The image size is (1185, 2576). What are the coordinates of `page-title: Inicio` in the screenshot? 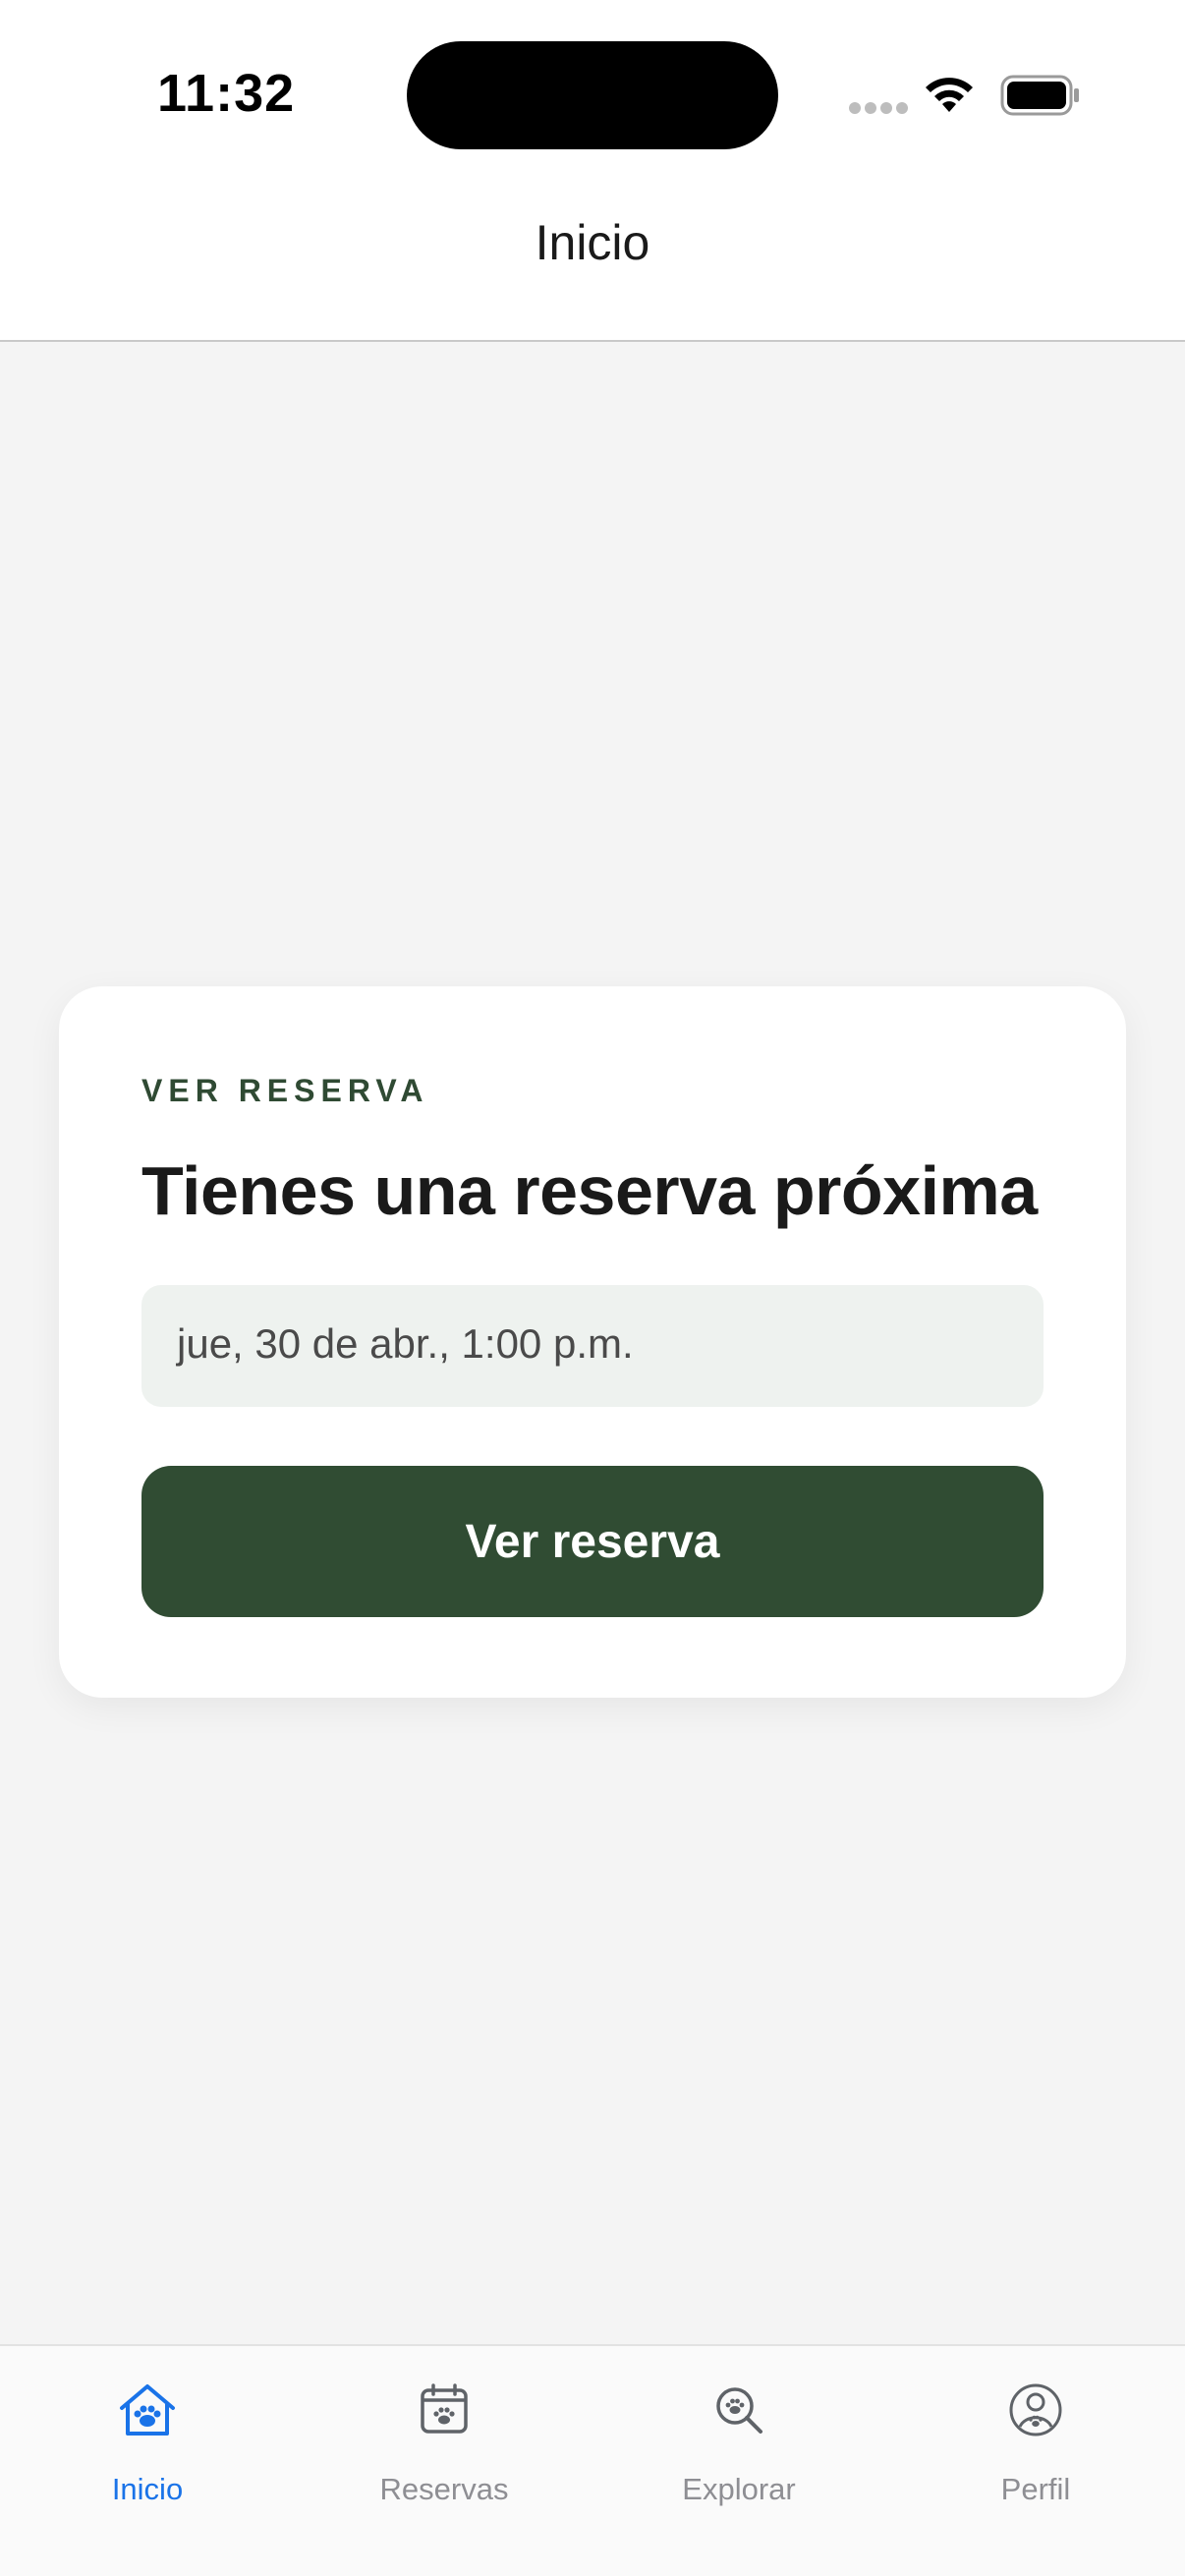 It's located at (592, 242).